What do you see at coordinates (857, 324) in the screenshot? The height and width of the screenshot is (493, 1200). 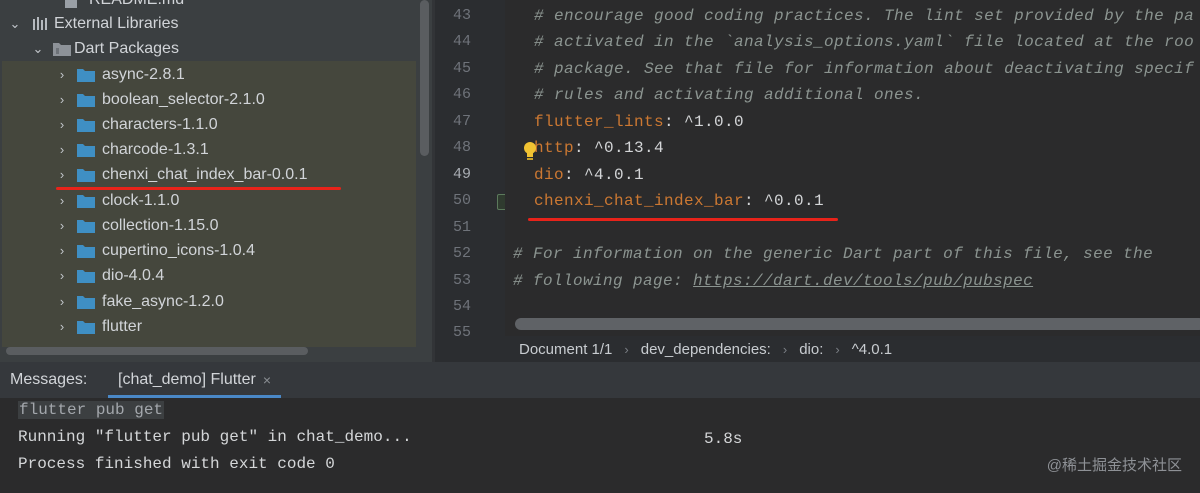 I see `editor-horizontal-scrollbar` at bounding box center [857, 324].